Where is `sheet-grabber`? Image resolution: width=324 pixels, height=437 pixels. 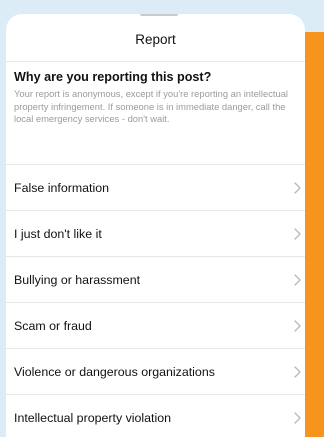 sheet-grabber is located at coordinates (159, 15).